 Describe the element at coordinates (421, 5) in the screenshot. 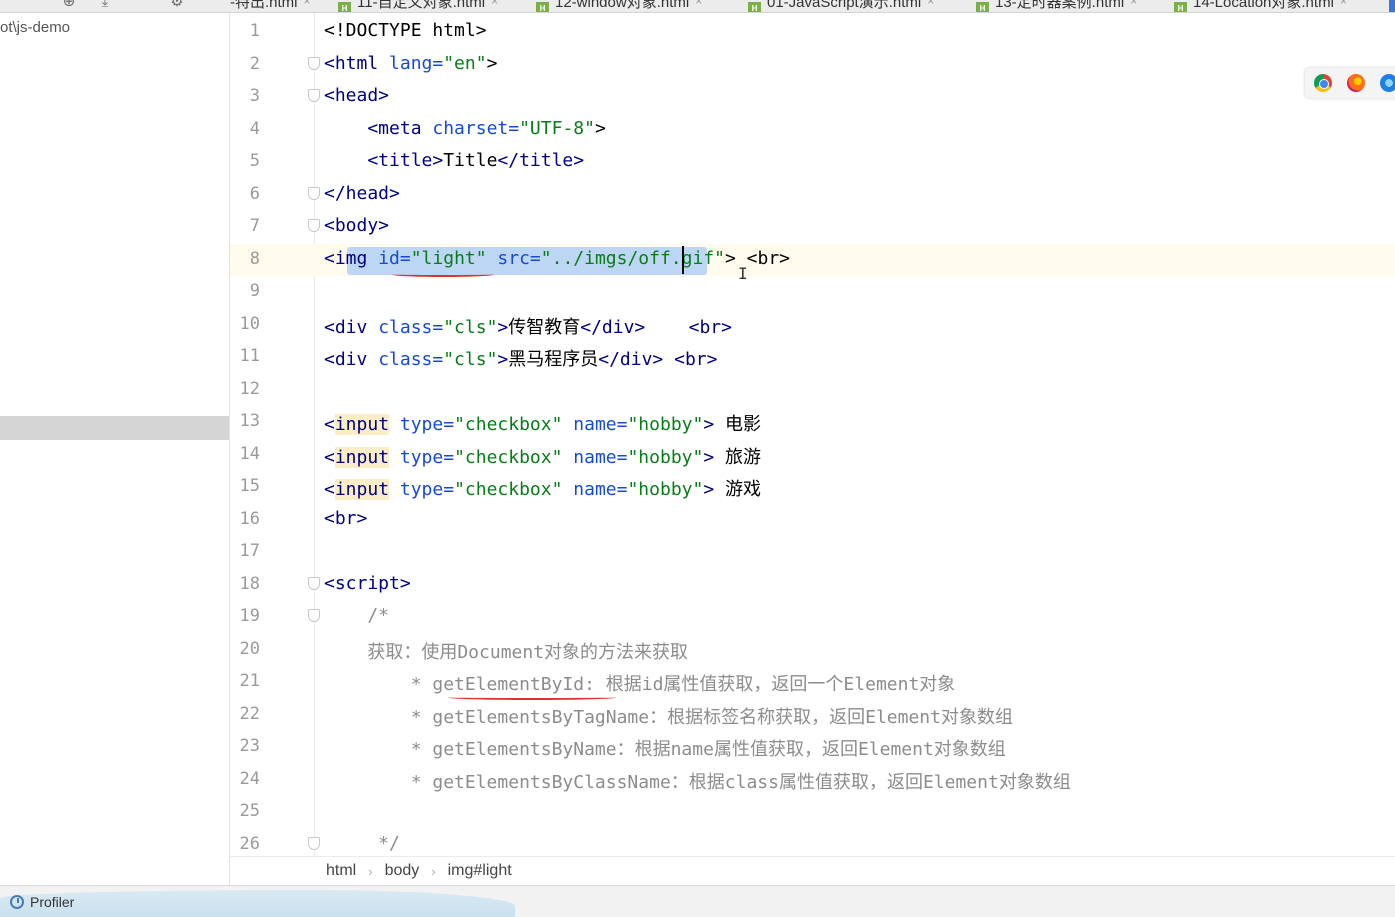

I see `tab-label: 11-自定义对象.html` at that location.